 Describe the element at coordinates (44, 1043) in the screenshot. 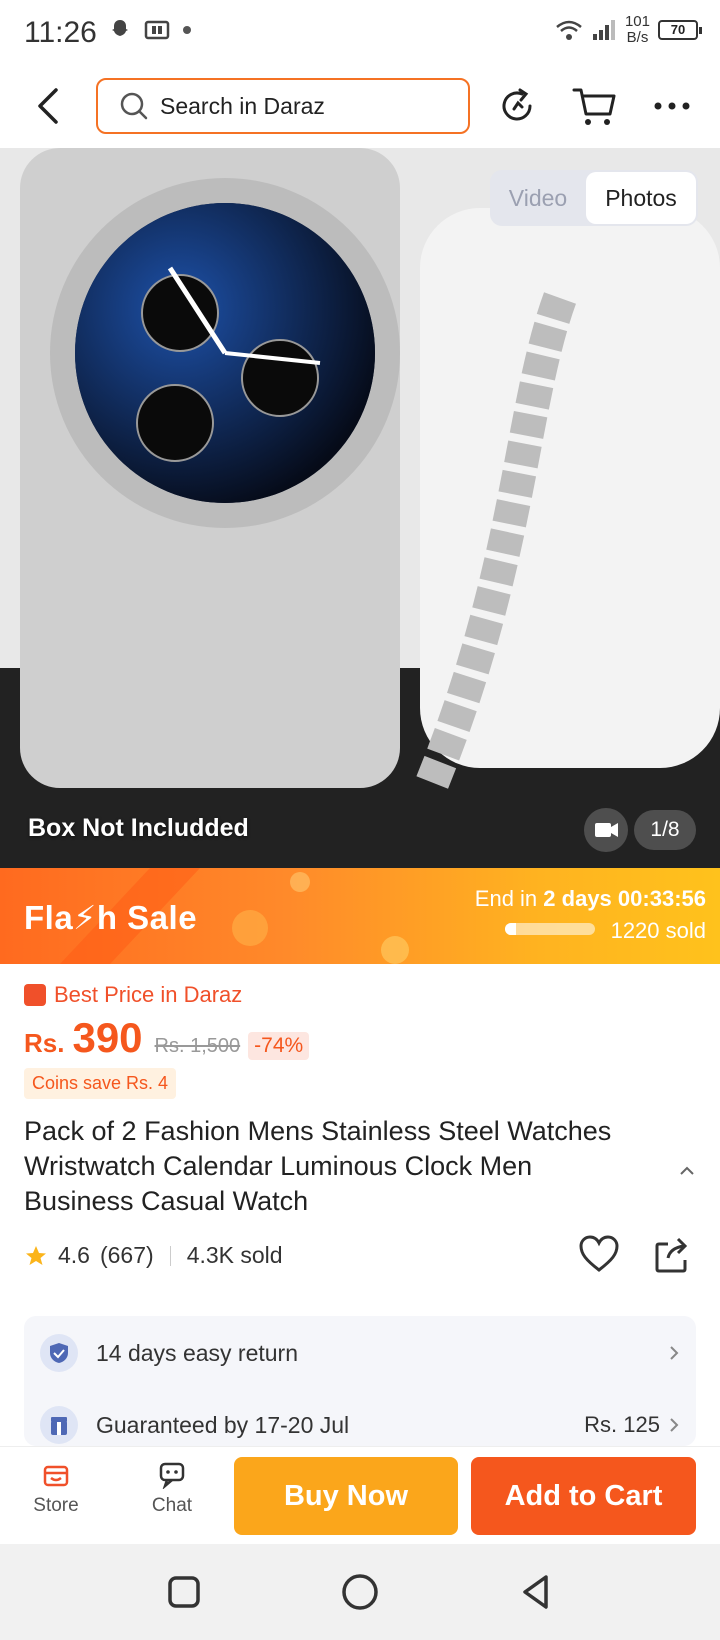

I see `price-currency: Rs.` at that location.